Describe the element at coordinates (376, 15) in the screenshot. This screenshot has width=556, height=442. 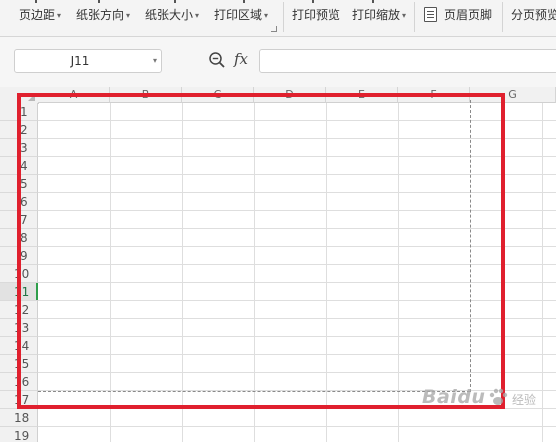
I see `print-scaling-label: 打印缩放` at that location.